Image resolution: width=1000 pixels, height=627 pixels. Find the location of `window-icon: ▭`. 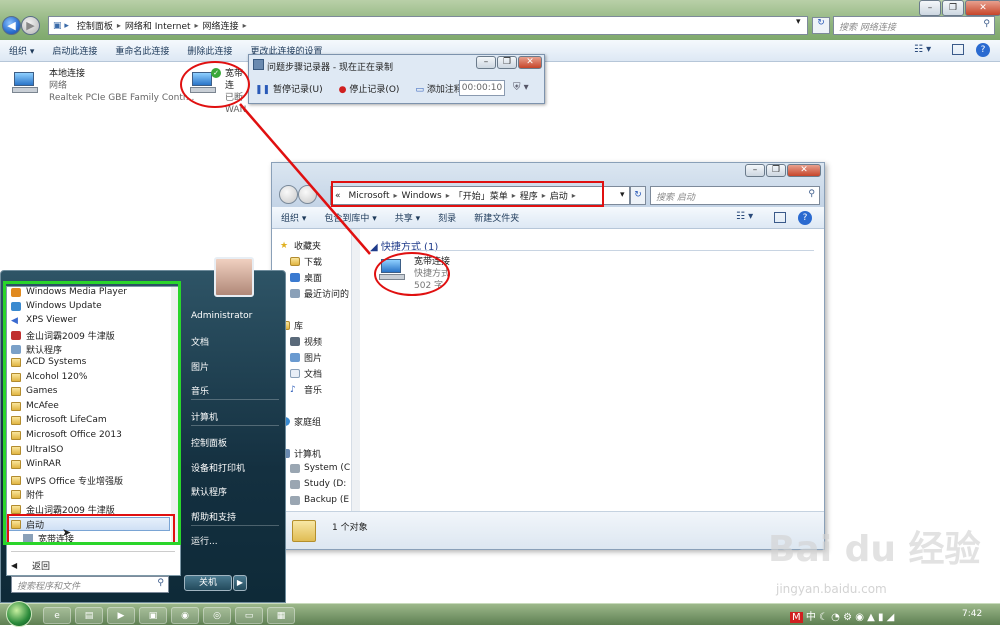

window-icon: ▭ is located at coordinates (249, 615).